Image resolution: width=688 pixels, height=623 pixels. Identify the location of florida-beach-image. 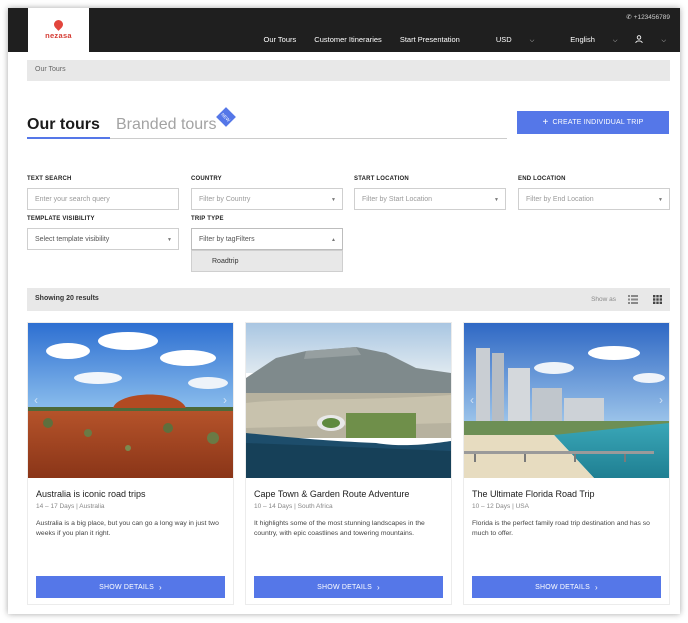
(566, 400).